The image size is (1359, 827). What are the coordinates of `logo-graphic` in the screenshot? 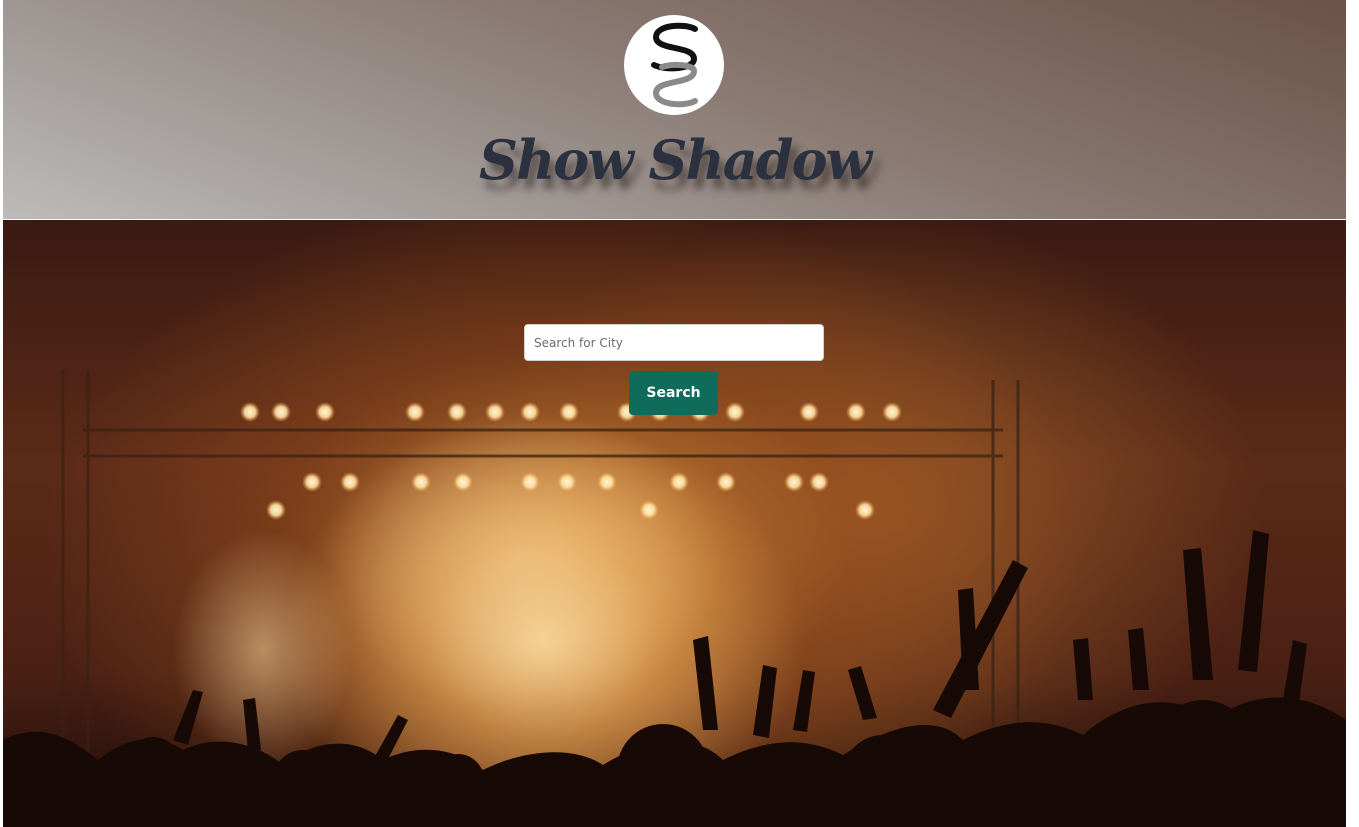 It's located at (674, 65).